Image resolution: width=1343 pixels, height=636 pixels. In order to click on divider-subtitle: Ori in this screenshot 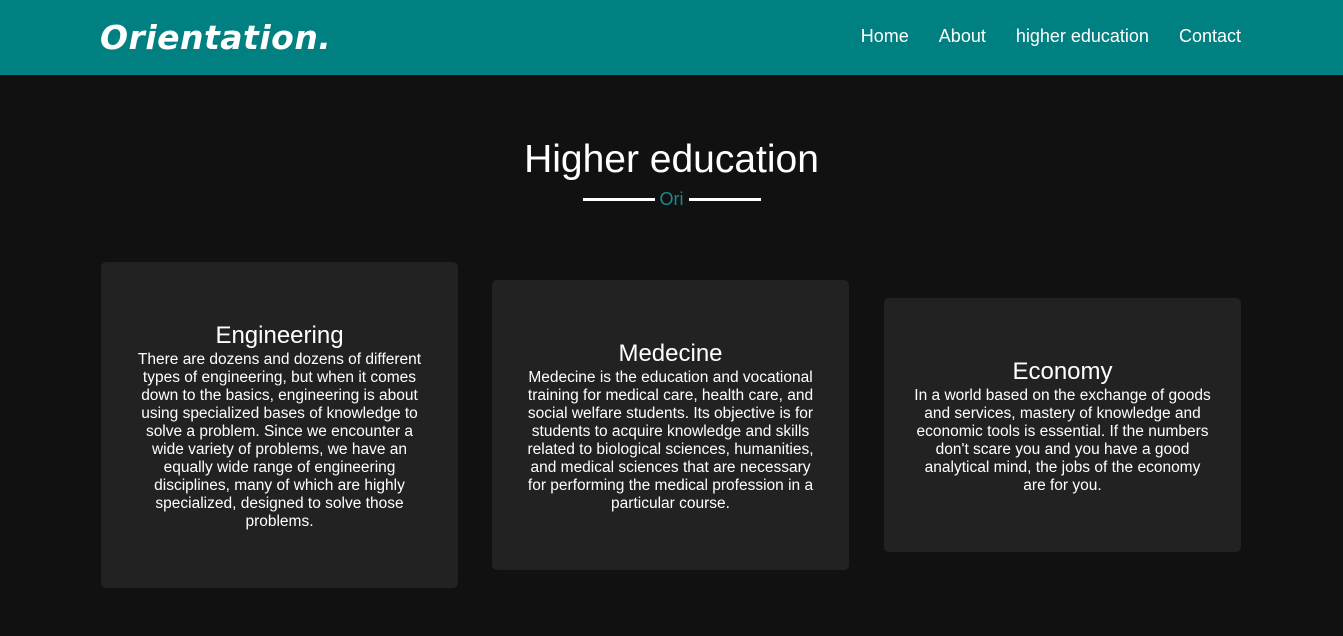, I will do `click(671, 199)`.